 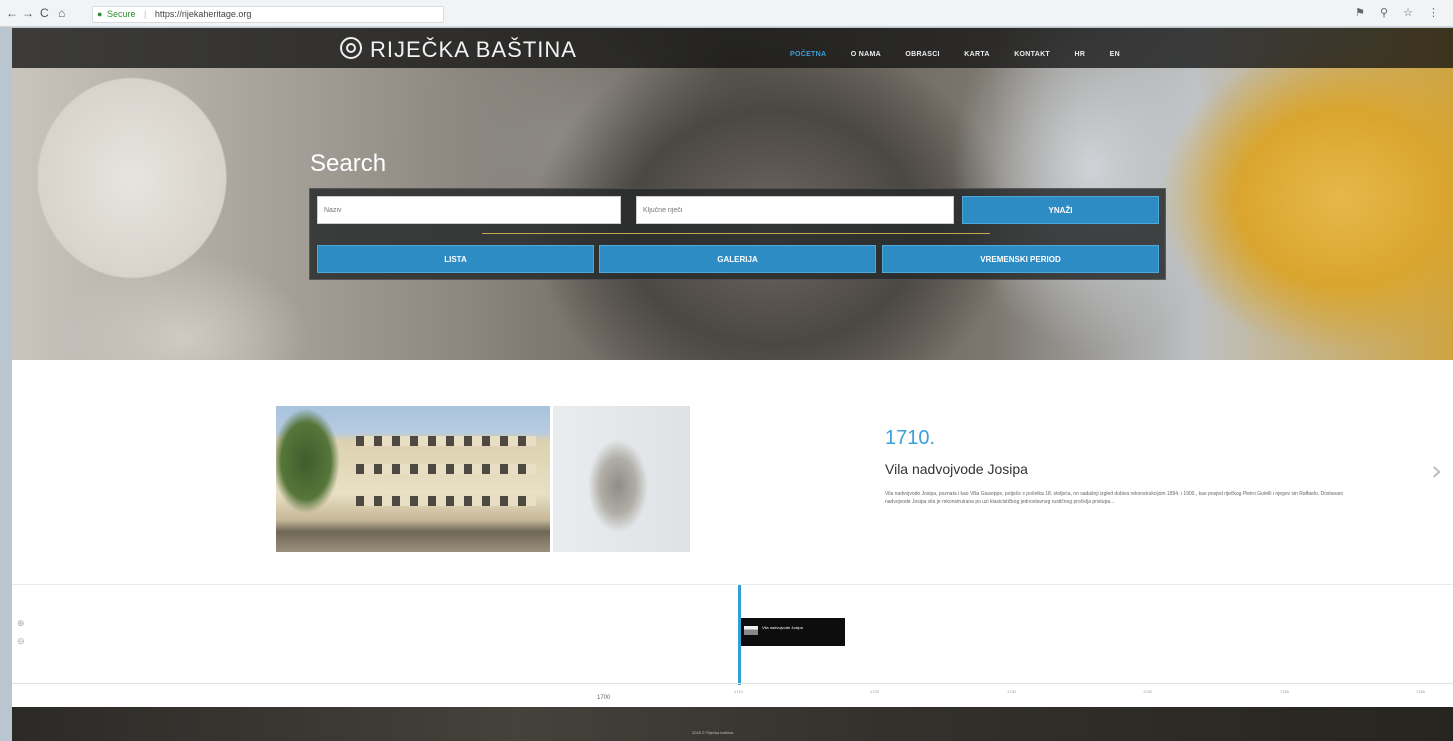 I want to click on timeline-tick: 1740, so click(x=1147, y=691).